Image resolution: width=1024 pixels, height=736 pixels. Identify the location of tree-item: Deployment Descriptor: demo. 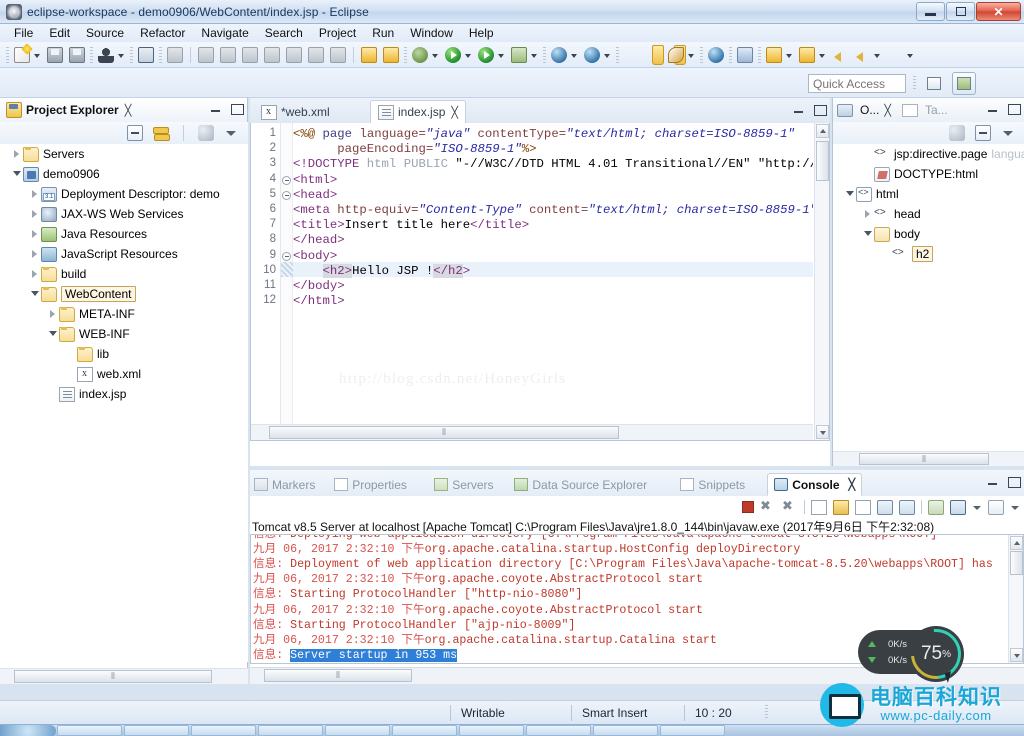
(124, 194).